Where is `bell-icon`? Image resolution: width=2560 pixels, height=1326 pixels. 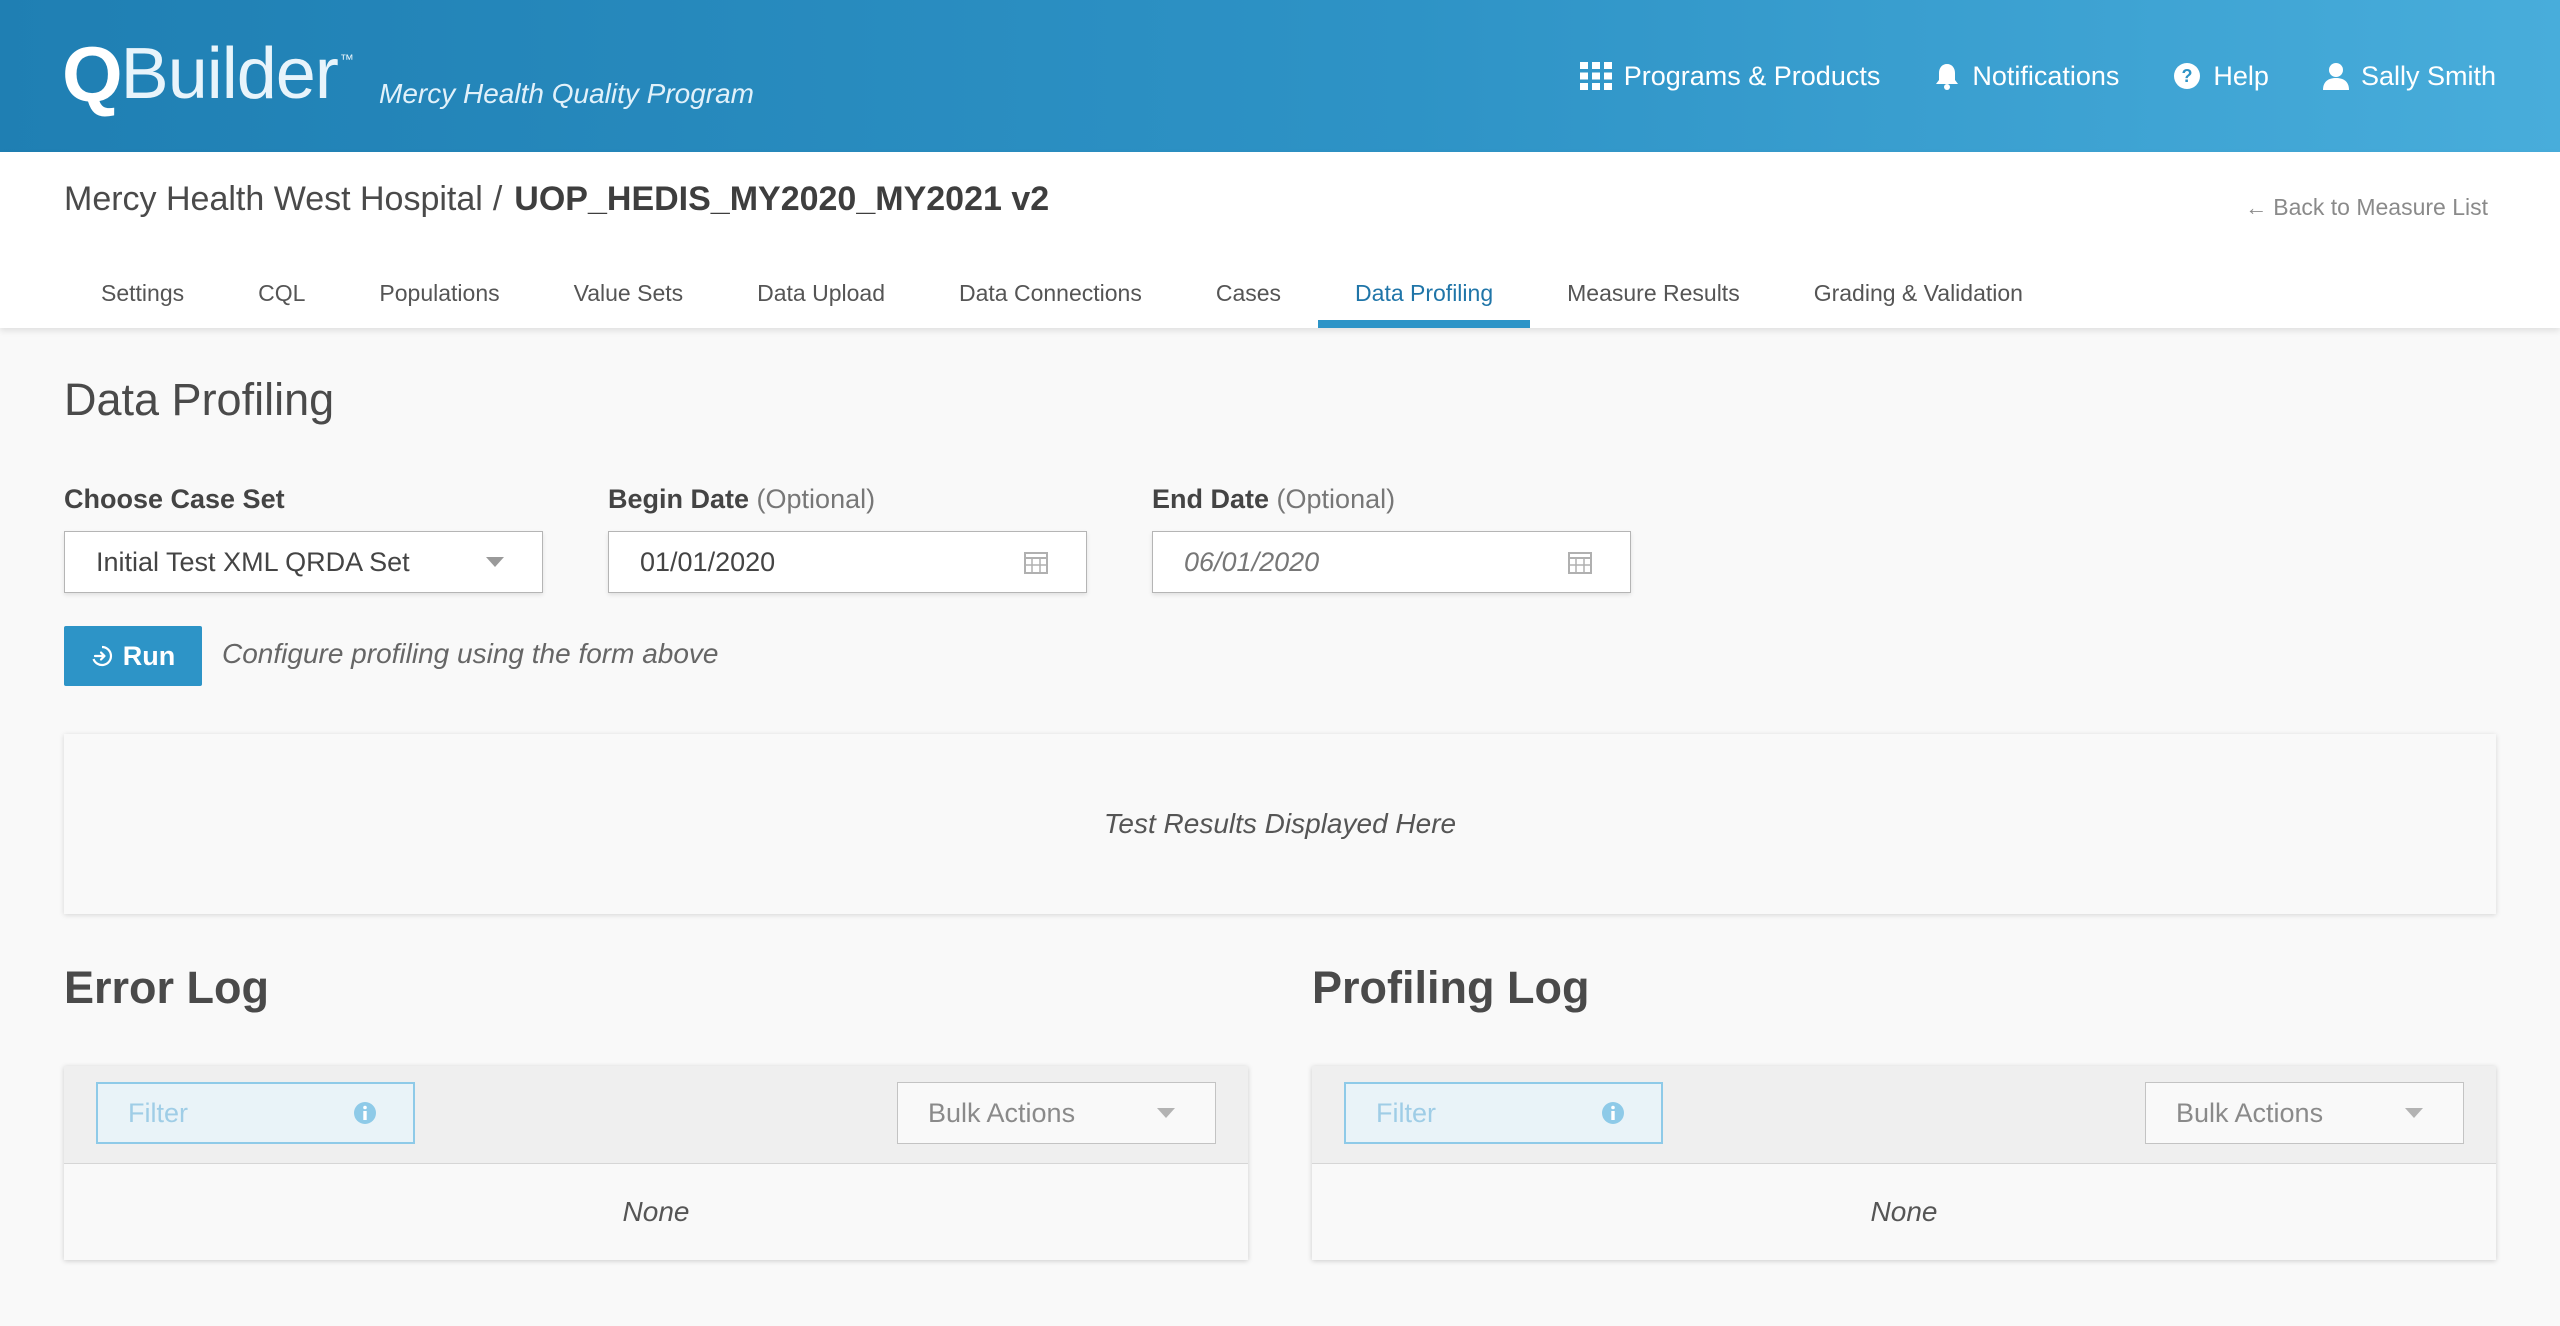
bell-icon is located at coordinates (1947, 76).